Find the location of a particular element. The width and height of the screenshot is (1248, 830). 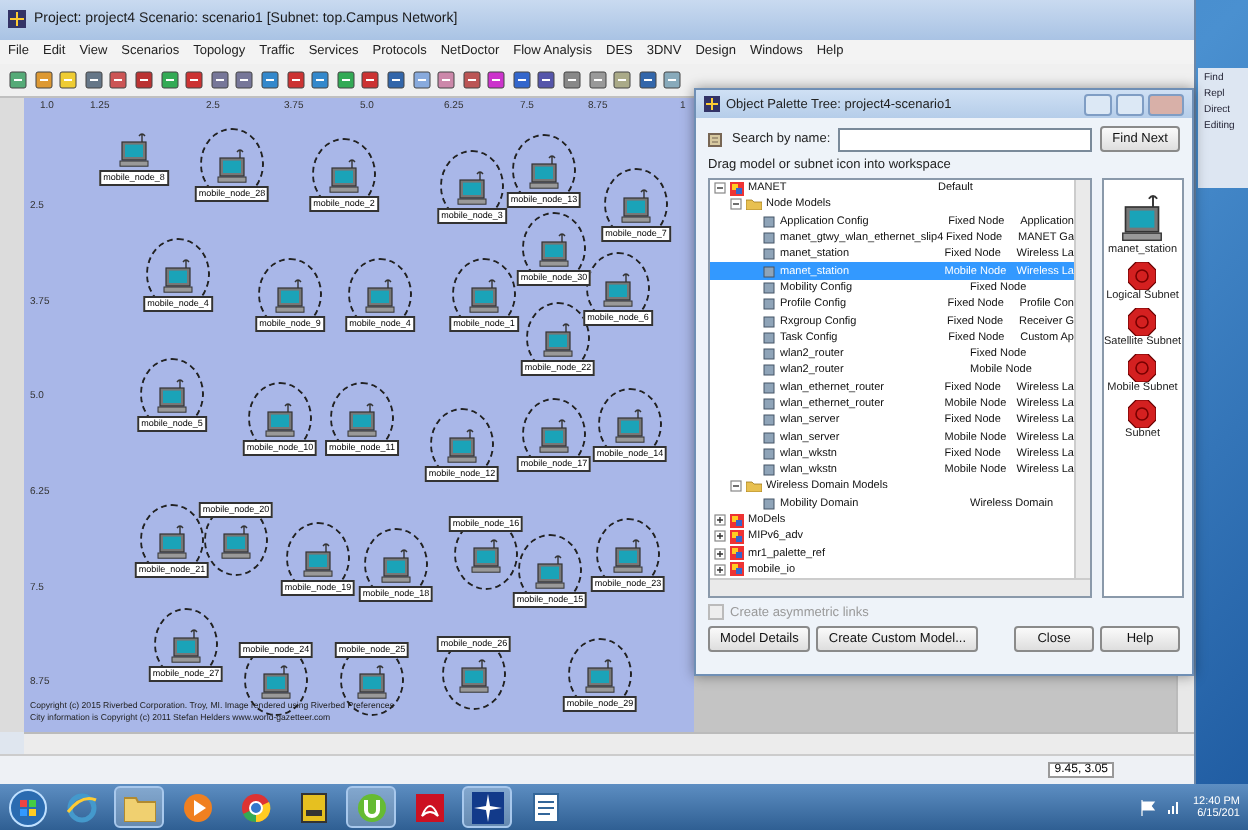

star-icon is located at coordinates (487, 807).